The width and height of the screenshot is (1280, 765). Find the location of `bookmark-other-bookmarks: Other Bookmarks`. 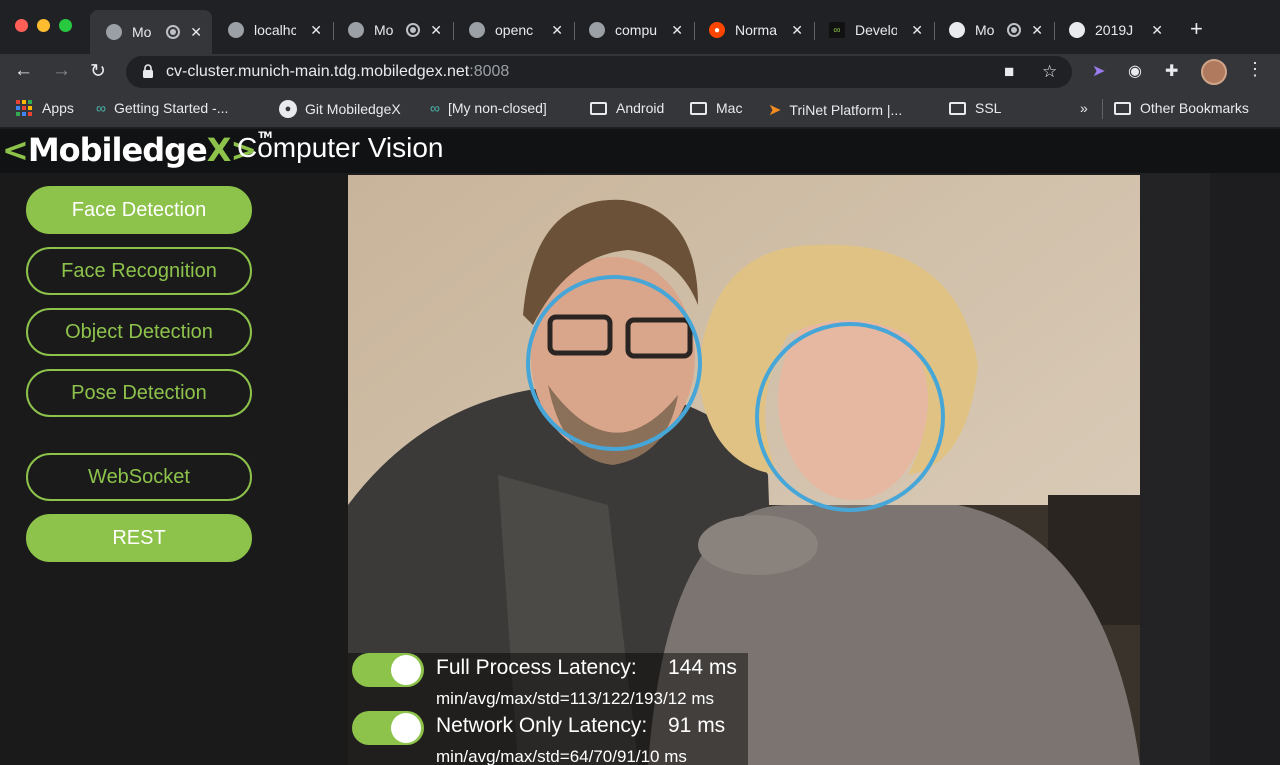

bookmark-other-bookmarks: Other Bookmarks is located at coordinates (1181, 108).